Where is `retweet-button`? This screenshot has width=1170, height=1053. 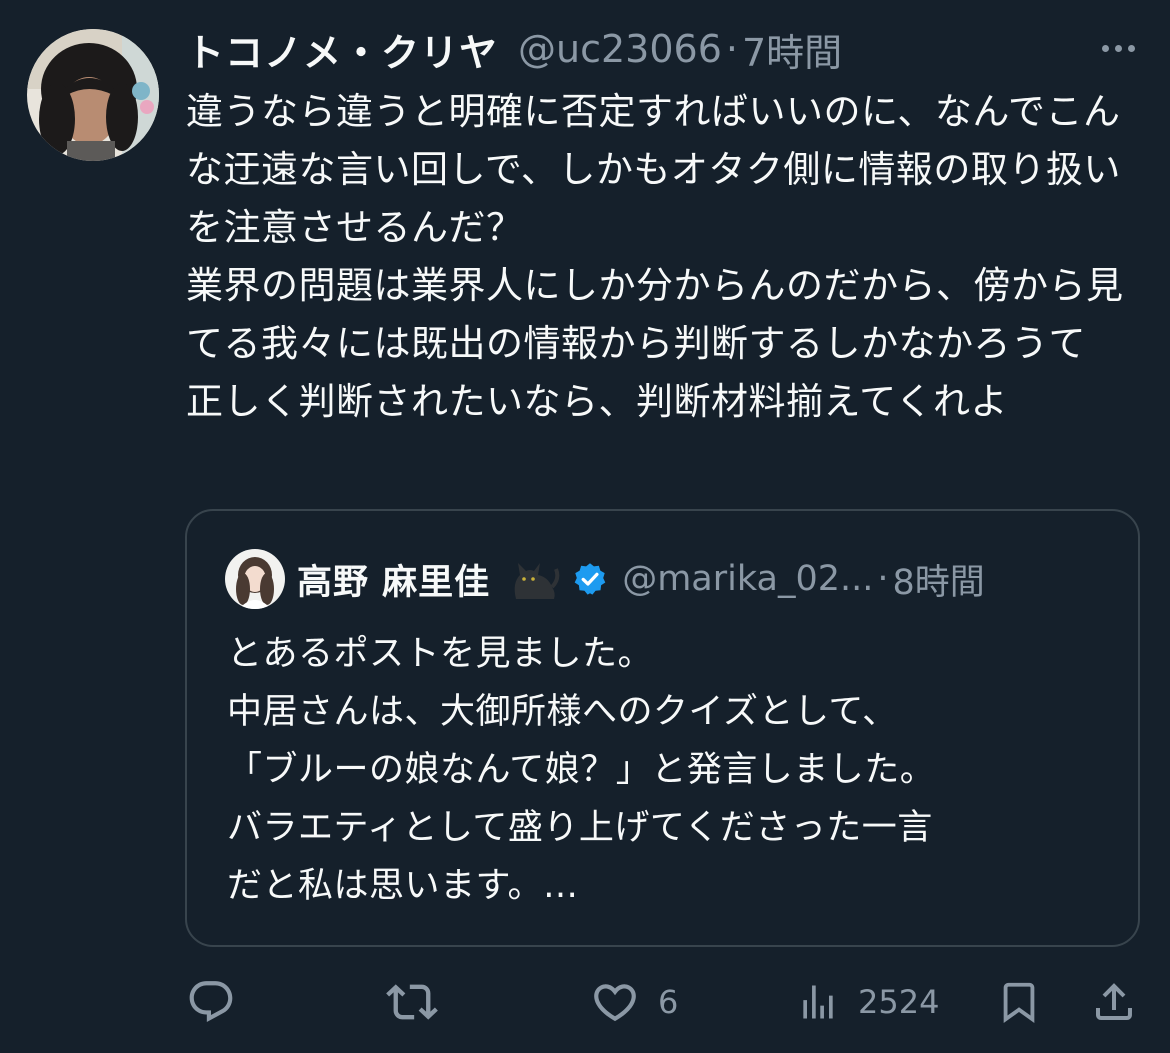
retweet-button is located at coordinates (421, 1002).